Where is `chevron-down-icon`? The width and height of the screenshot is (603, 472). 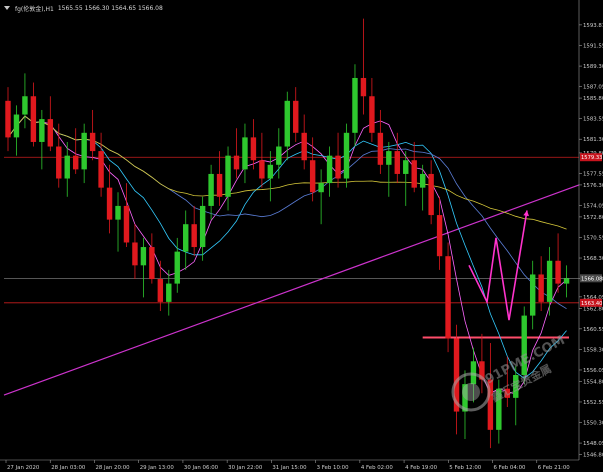
chevron-down-icon is located at coordinates (7, 8).